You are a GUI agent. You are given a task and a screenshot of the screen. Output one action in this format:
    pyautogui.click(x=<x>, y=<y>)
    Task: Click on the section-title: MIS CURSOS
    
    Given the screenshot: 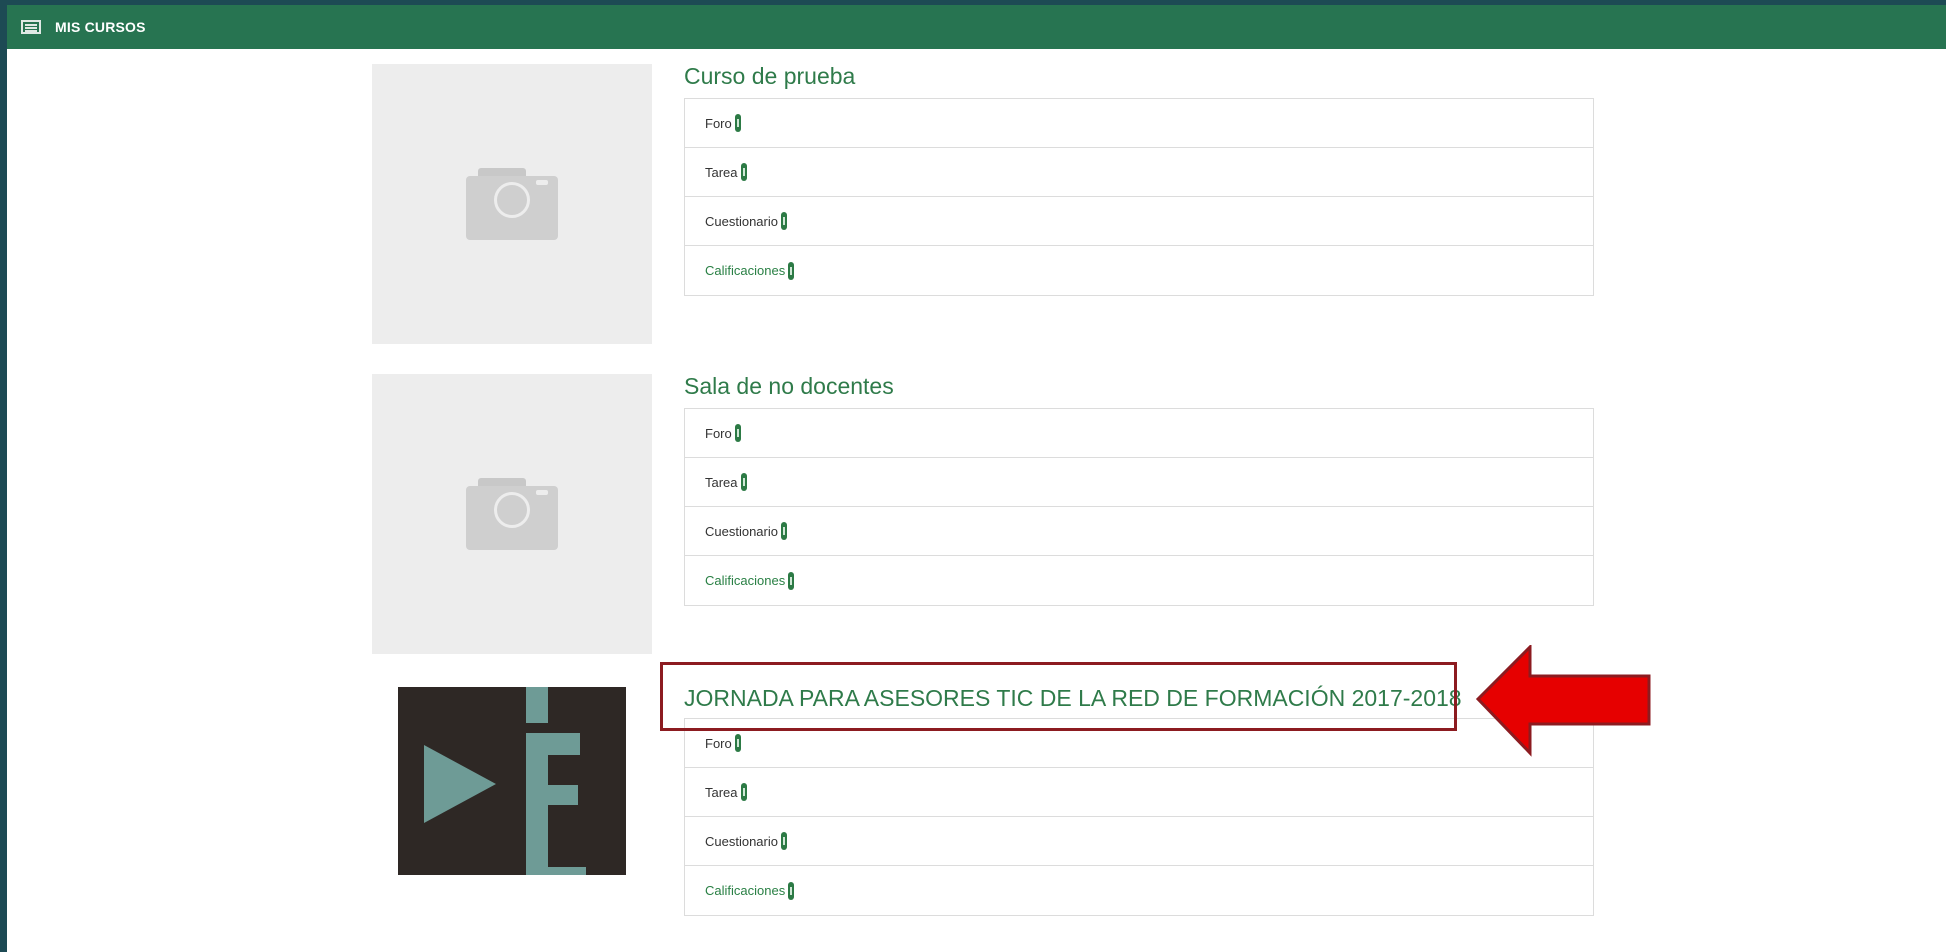 What is the action you would take?
    pyautogui.click(x=100, y=27)
    